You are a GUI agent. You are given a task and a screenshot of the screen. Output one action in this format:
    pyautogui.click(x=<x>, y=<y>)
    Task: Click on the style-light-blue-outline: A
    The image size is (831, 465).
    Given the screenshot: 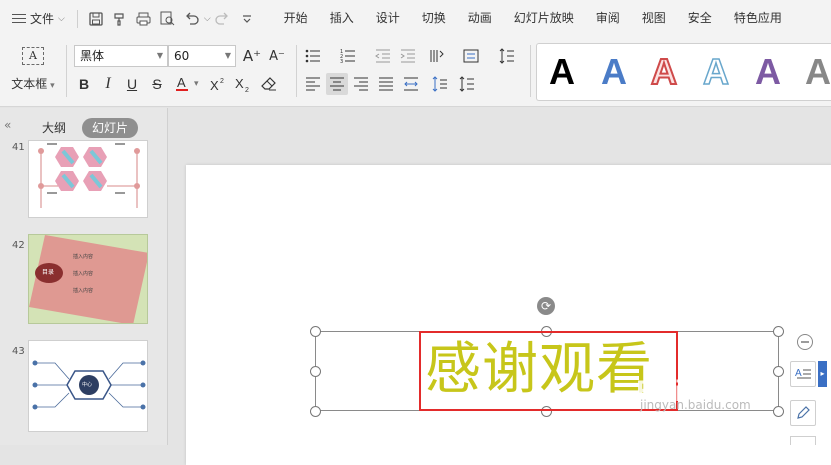 What is the action you would take?
    pyautogui.click(x=716, y=72)
    